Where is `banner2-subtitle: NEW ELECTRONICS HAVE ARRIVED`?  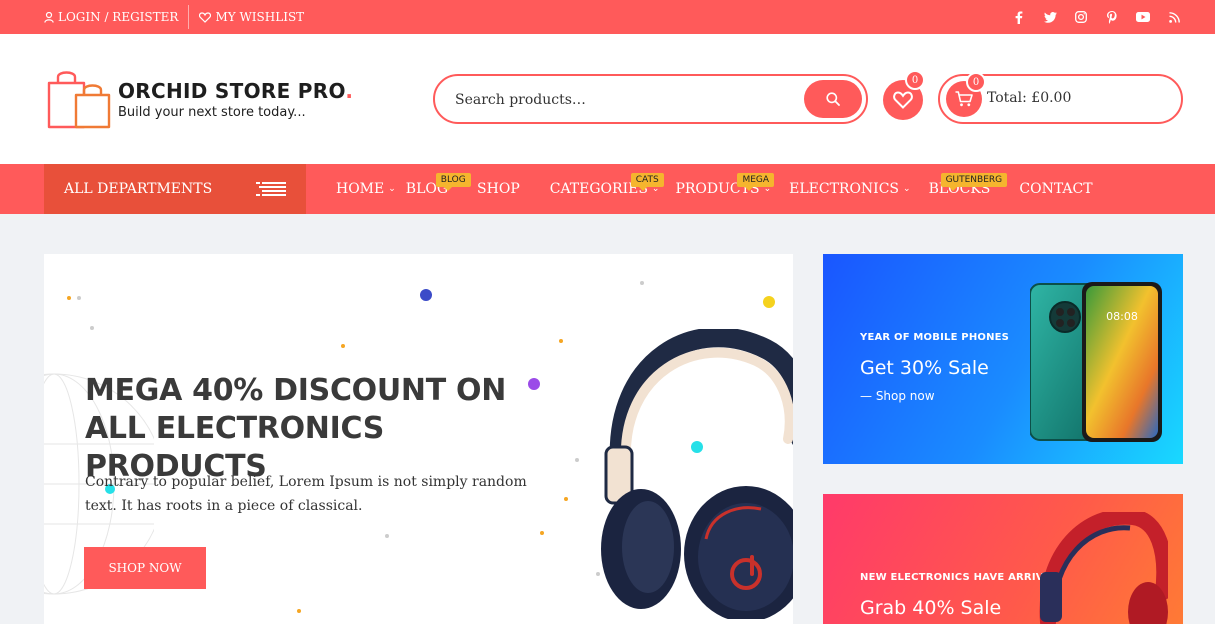
banner2-subtitle: NEW ELECTRONICS HAVE ARRIVED is located at coordinates (960, 577).